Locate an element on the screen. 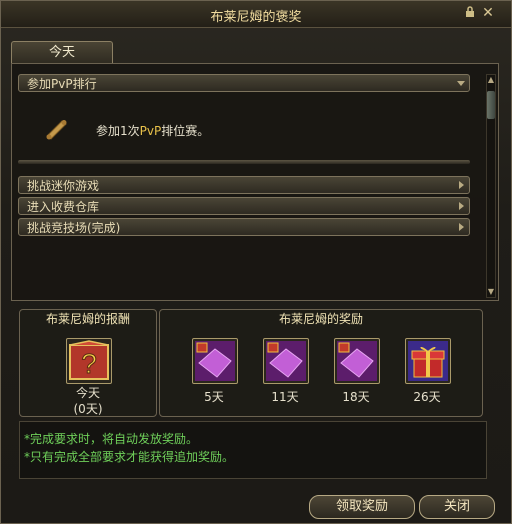 The width and height of the screenshot is (512, 524). quest-row-paid-warehouse: 进入收费仓库 is located at coordinates (244, 206).